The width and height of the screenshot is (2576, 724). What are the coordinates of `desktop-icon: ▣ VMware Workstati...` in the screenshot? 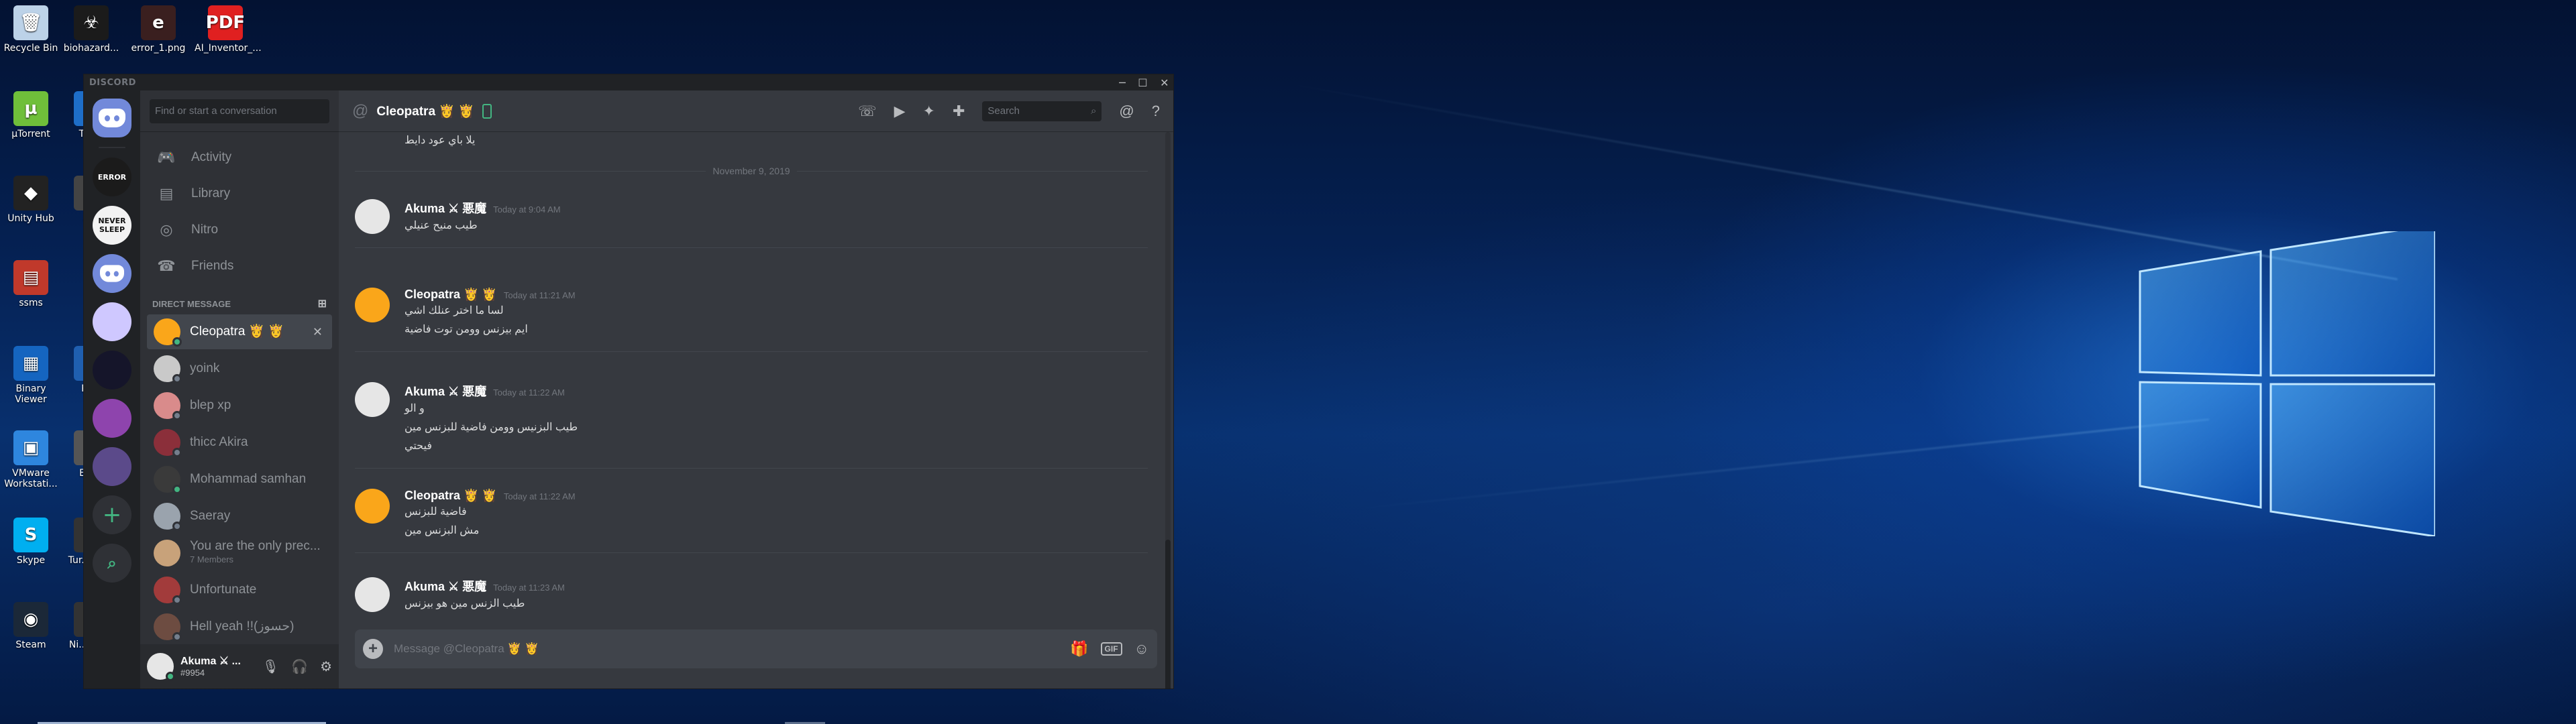 It's located at (31, 459).